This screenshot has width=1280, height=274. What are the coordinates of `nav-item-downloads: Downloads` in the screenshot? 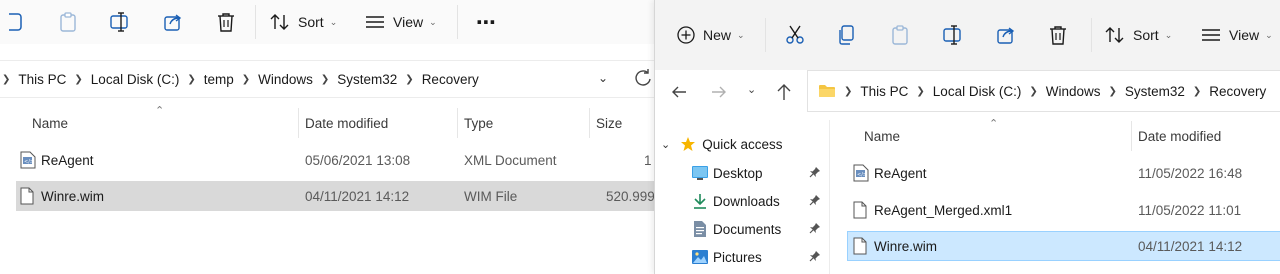 It's located at (741, 201).